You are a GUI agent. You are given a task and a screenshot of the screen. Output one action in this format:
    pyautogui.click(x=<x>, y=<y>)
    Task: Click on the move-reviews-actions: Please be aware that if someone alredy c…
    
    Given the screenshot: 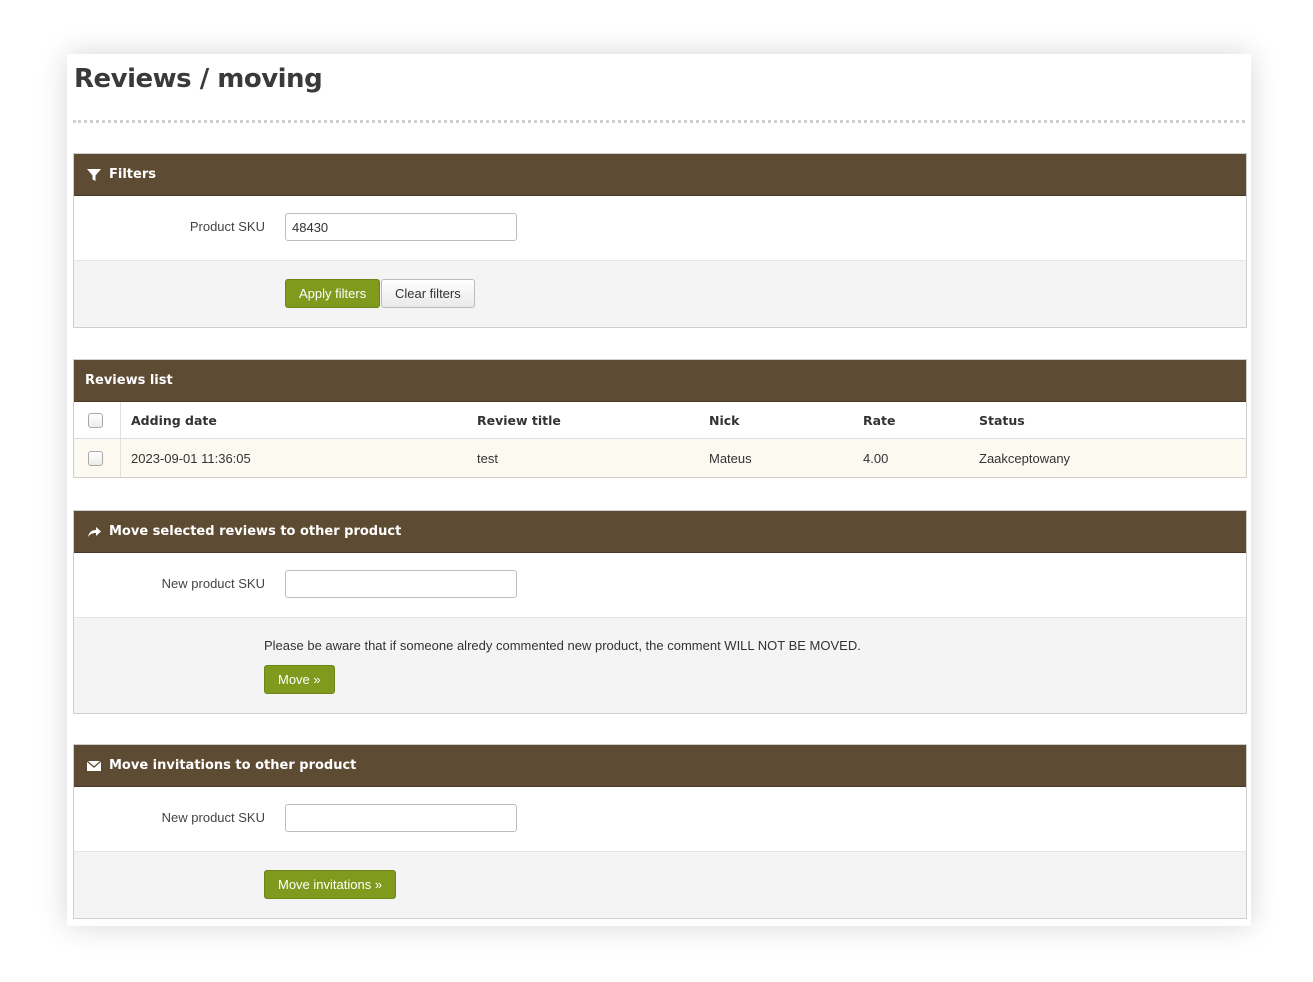 What is the action you would take?
    pyautogui.click(x=660, y=665)
    